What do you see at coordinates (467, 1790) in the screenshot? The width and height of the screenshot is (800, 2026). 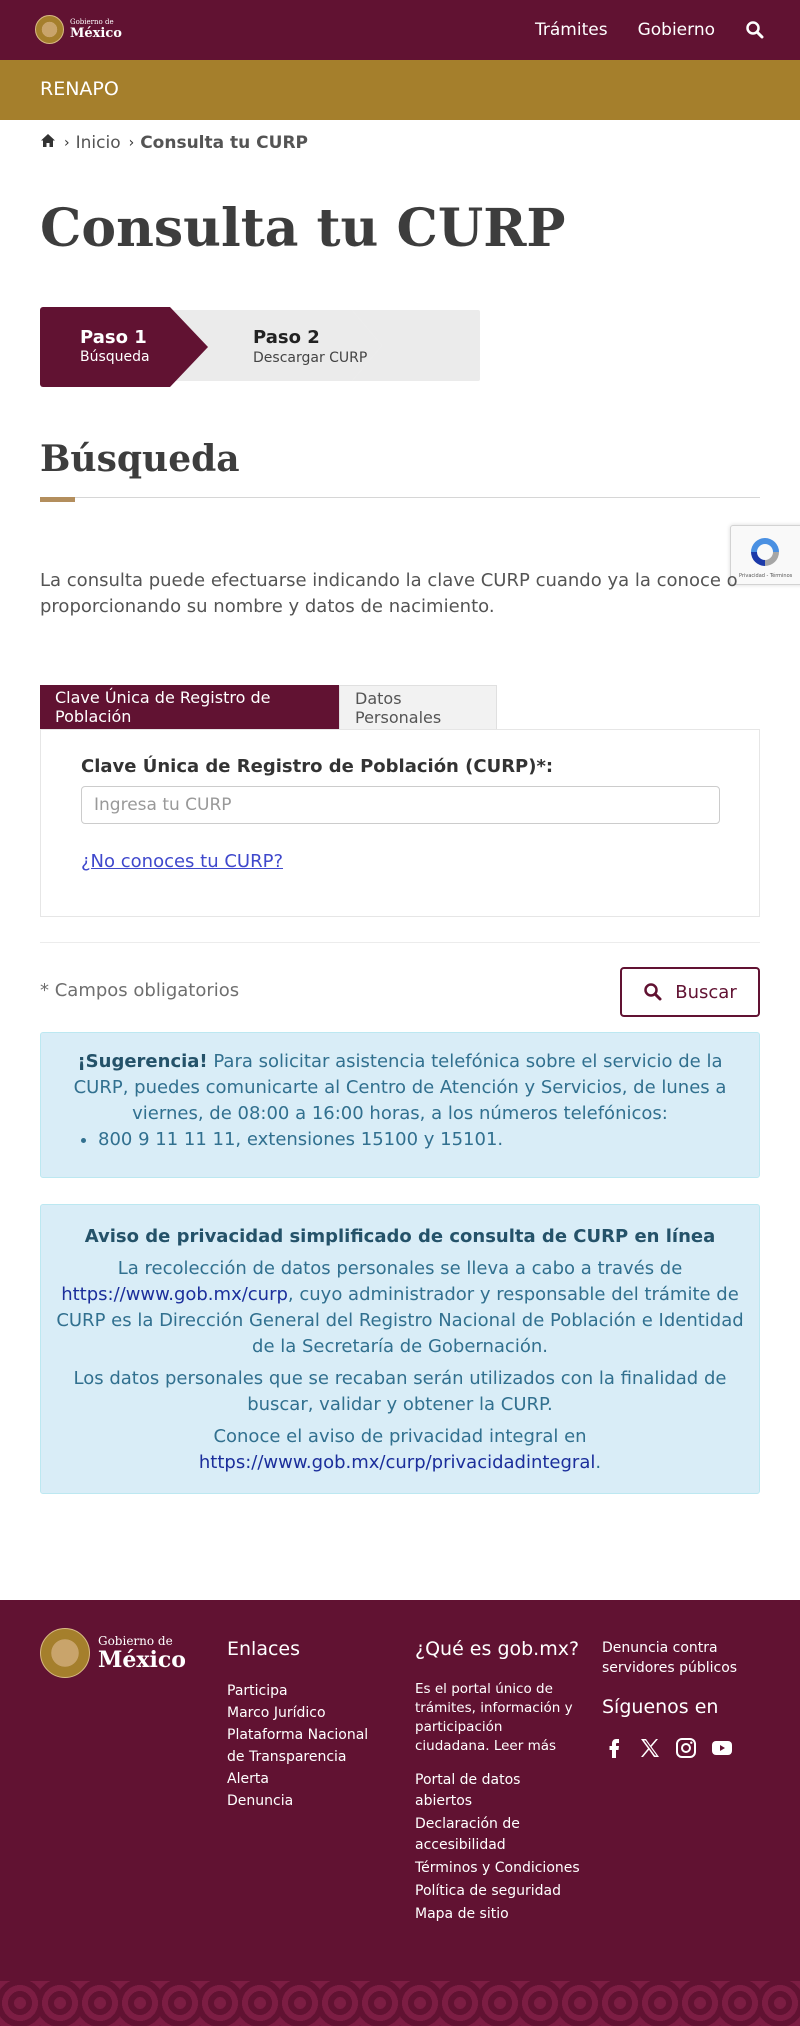 I see `footer-link-datos-abiertos: Portal de datos abiertos` at bounding box center [467, 1790].